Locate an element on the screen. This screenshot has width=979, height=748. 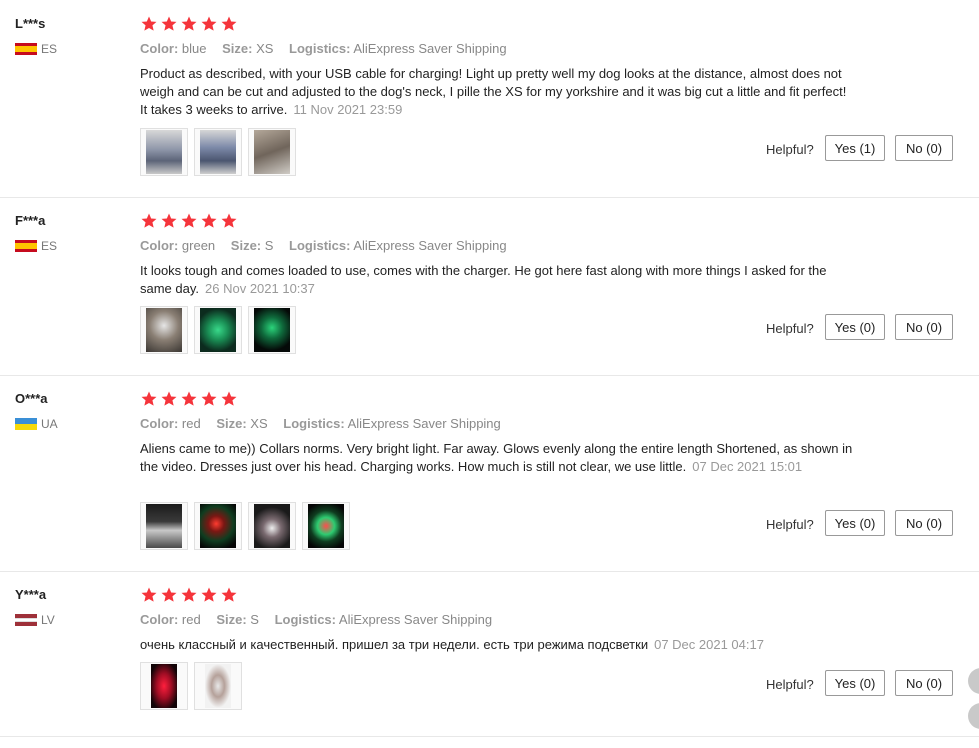
color-value: green is located at coordinates (198, 245).